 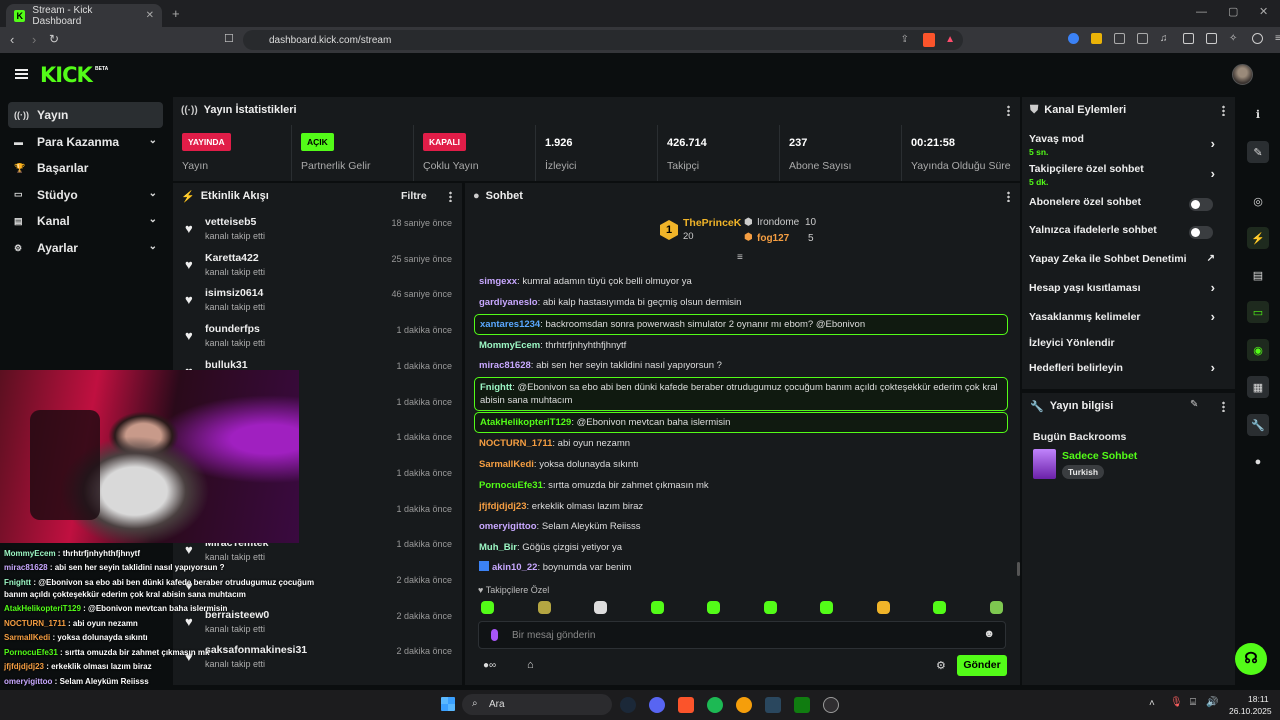 What do you see at coordinates (1258, 152) in the screenshot?
I see `pencil-icon: ✎` at bounding box center [1258, 152].